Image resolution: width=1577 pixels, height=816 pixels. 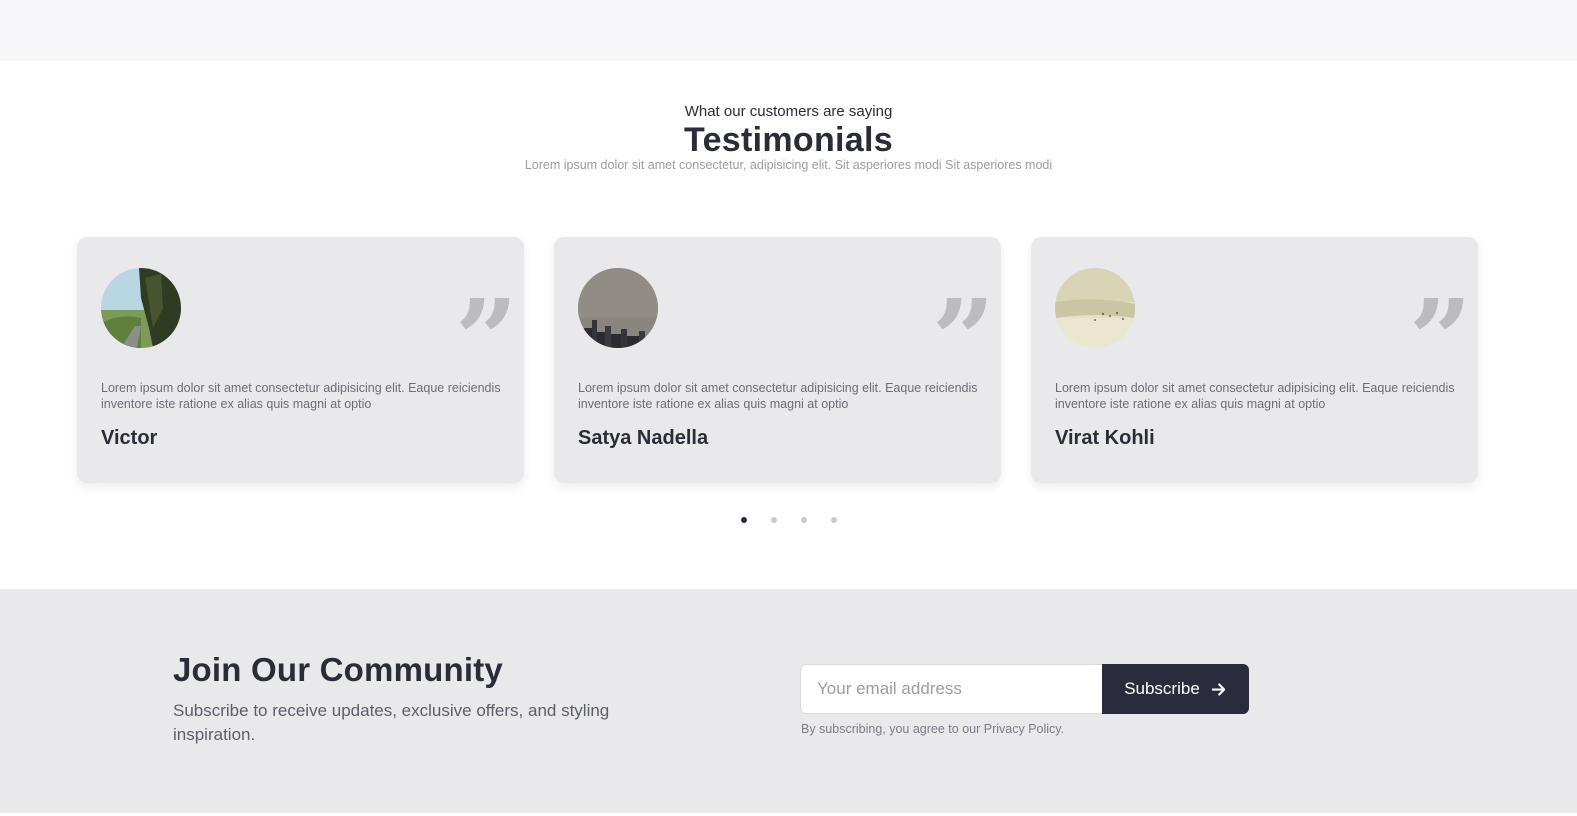 What do you see at coordinates (643, 438) in the screenshot?
I see `testimonial-author: Satya Nadella` at bounding box center [643, 438].